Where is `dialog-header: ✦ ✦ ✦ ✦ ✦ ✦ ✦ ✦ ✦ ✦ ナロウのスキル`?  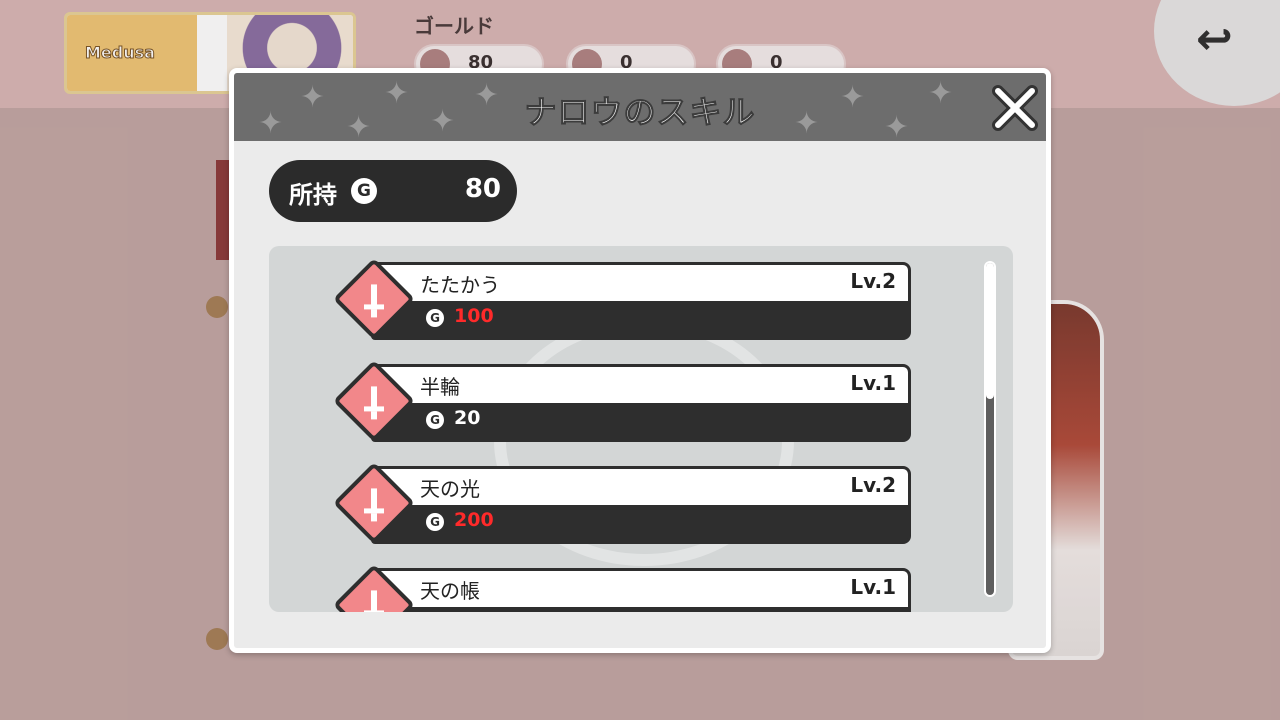
dialog-header: ✦ ✦ ✦ ✦ ✦ ✦ ✦ ✦ ✦ ✦ ナロウのスキル is located at coordinates (640, 107).